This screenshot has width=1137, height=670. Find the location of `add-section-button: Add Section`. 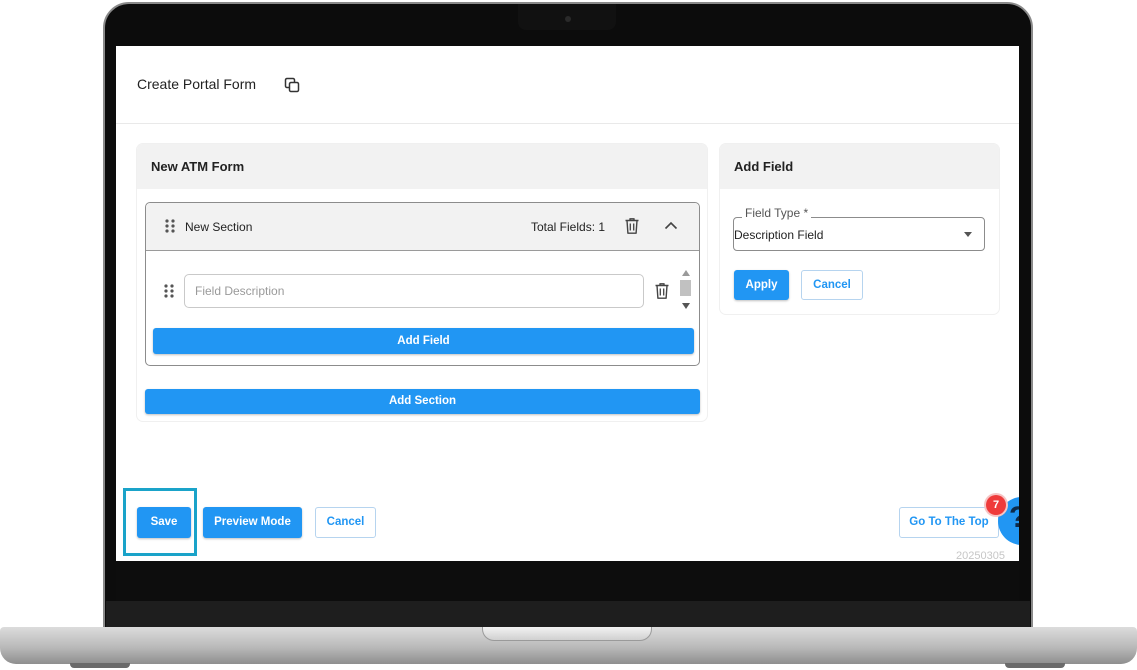

add-section-button: Add Section is located at coordinates (422, 401).